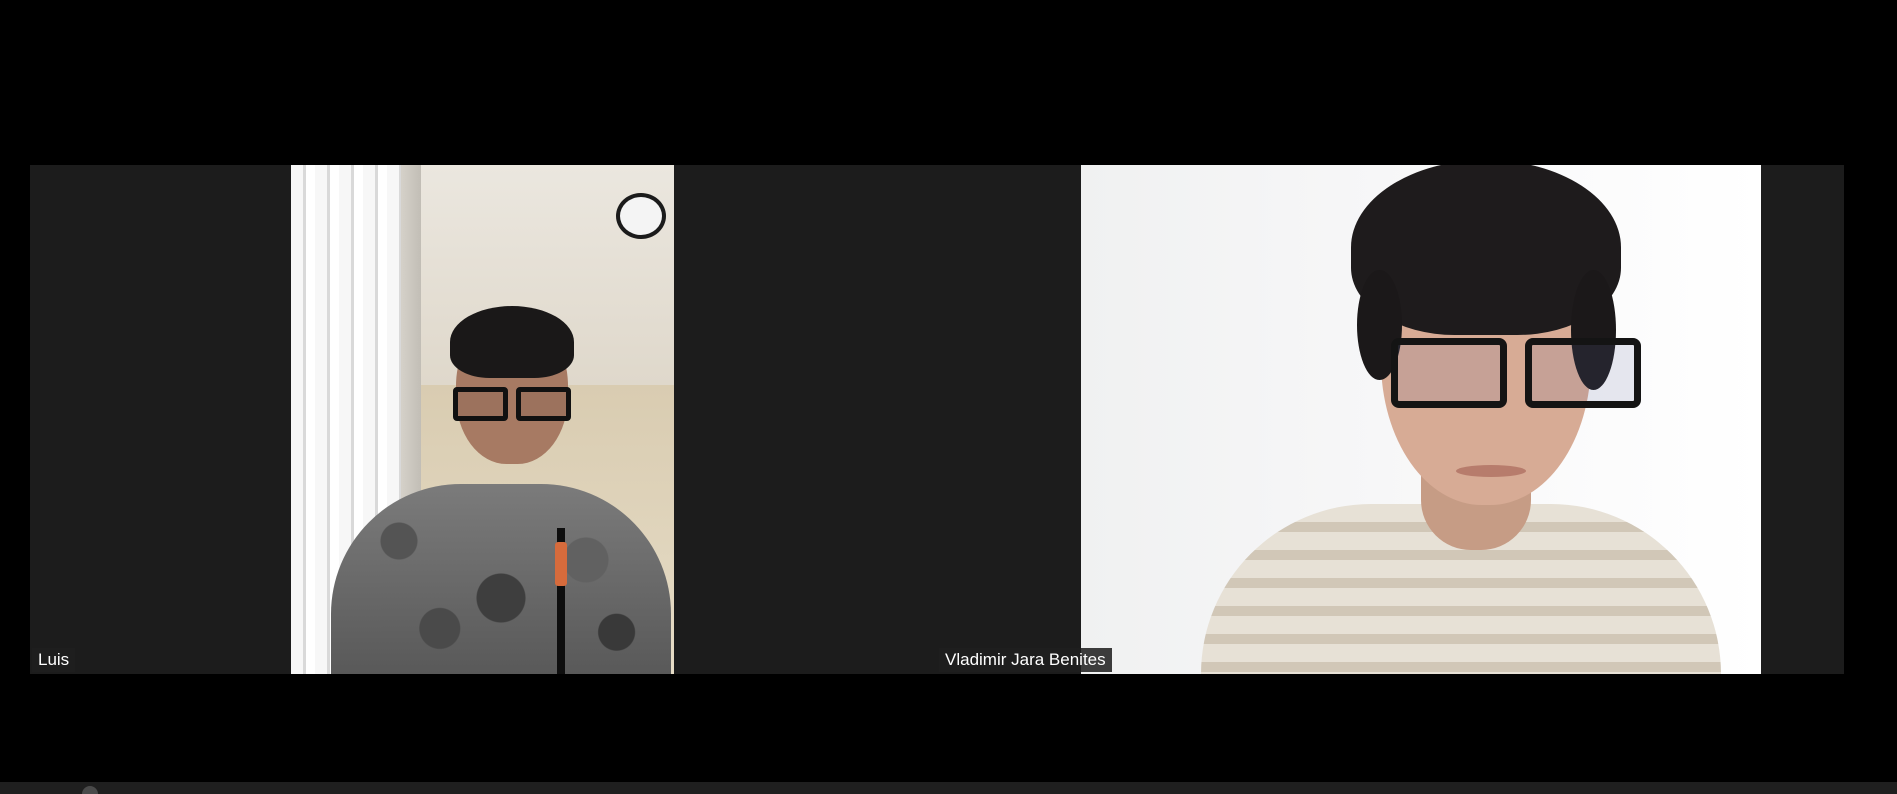 This screenshot has height=794, width=1897. I want to click on participant-name-tag-vladimir-jara-benites: Vladimir Jara Benites, so click(1025, 660).